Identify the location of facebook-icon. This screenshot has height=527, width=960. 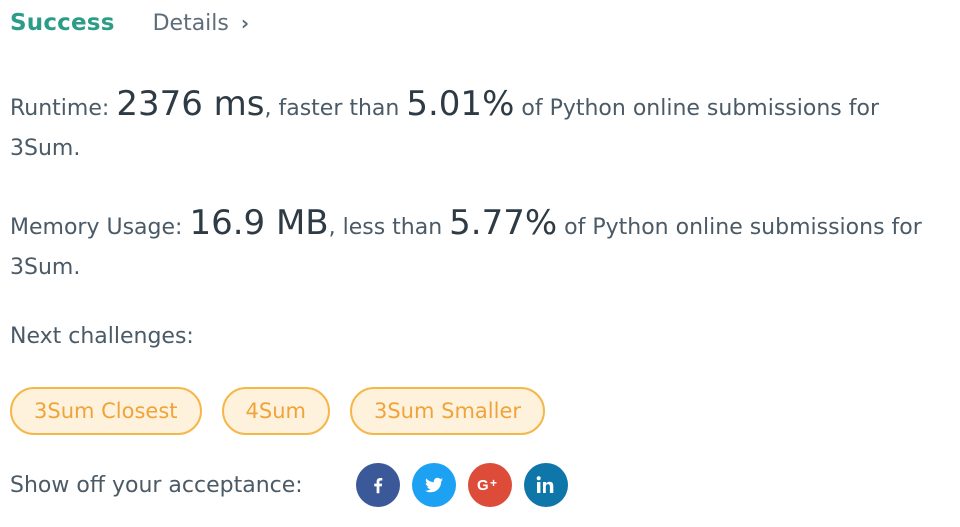
(378, 485).